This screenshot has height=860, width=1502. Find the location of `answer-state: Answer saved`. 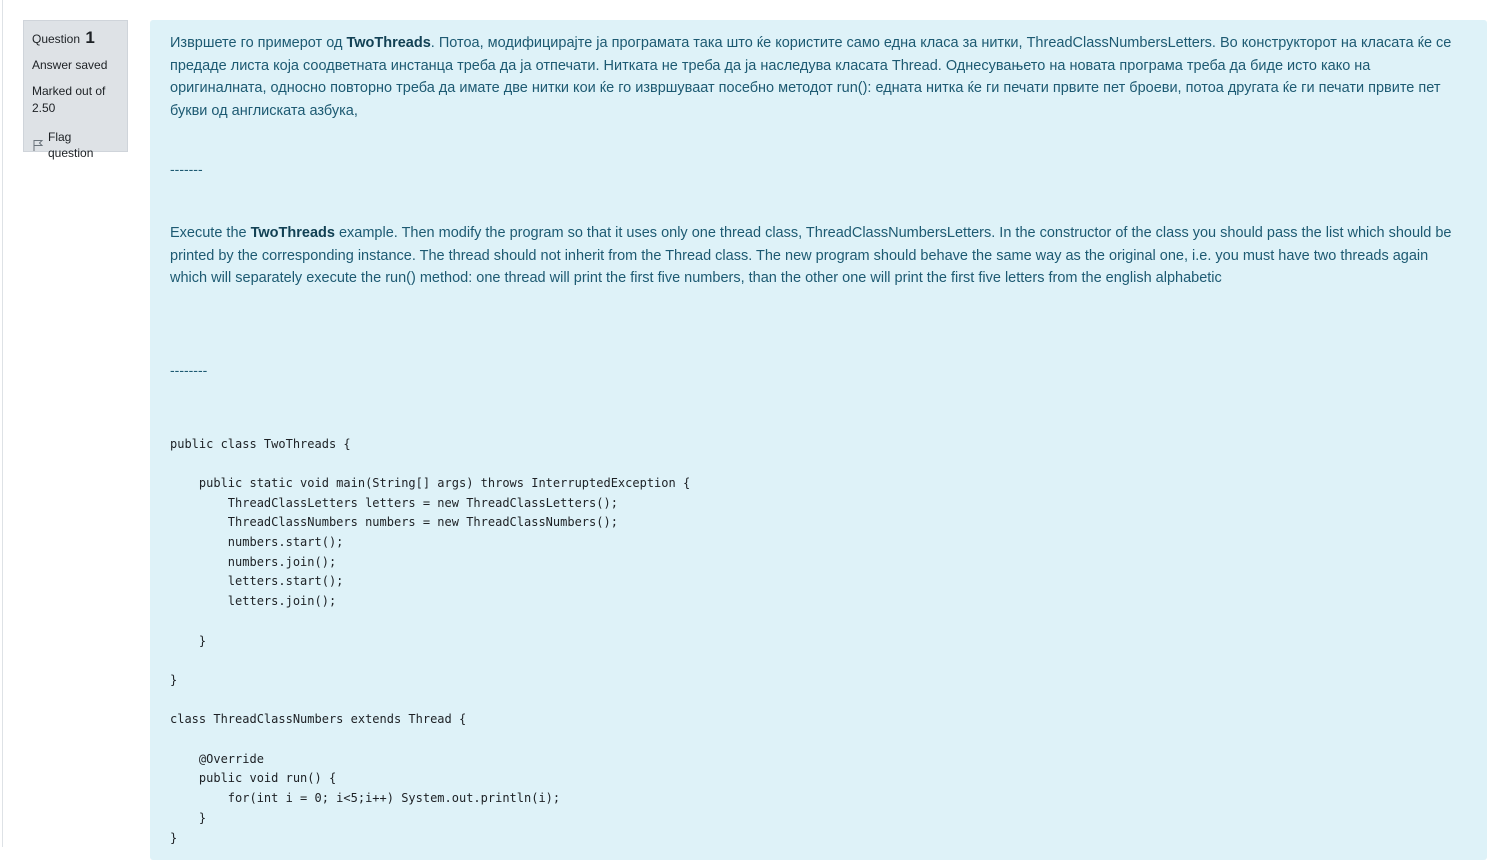

answer-state: Answer saved is located at coordinates (70, 65).